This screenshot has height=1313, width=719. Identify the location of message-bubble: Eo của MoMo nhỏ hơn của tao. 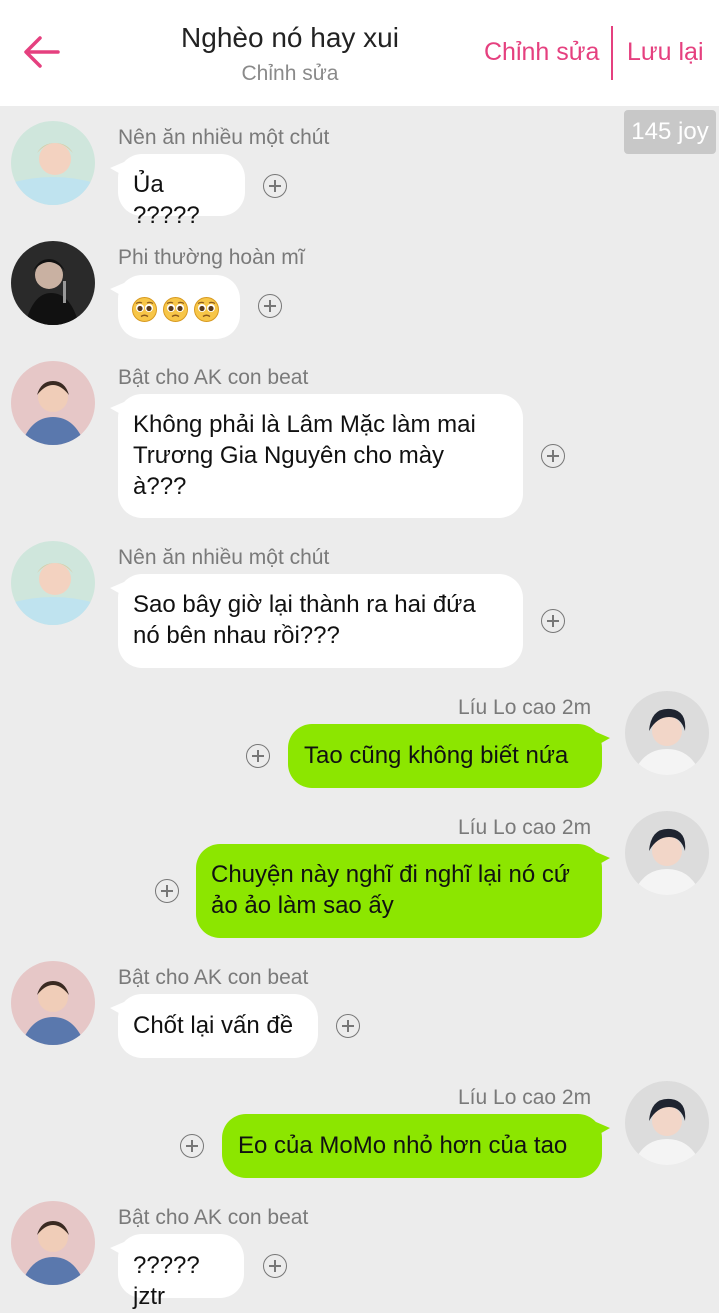
(416, 1146).